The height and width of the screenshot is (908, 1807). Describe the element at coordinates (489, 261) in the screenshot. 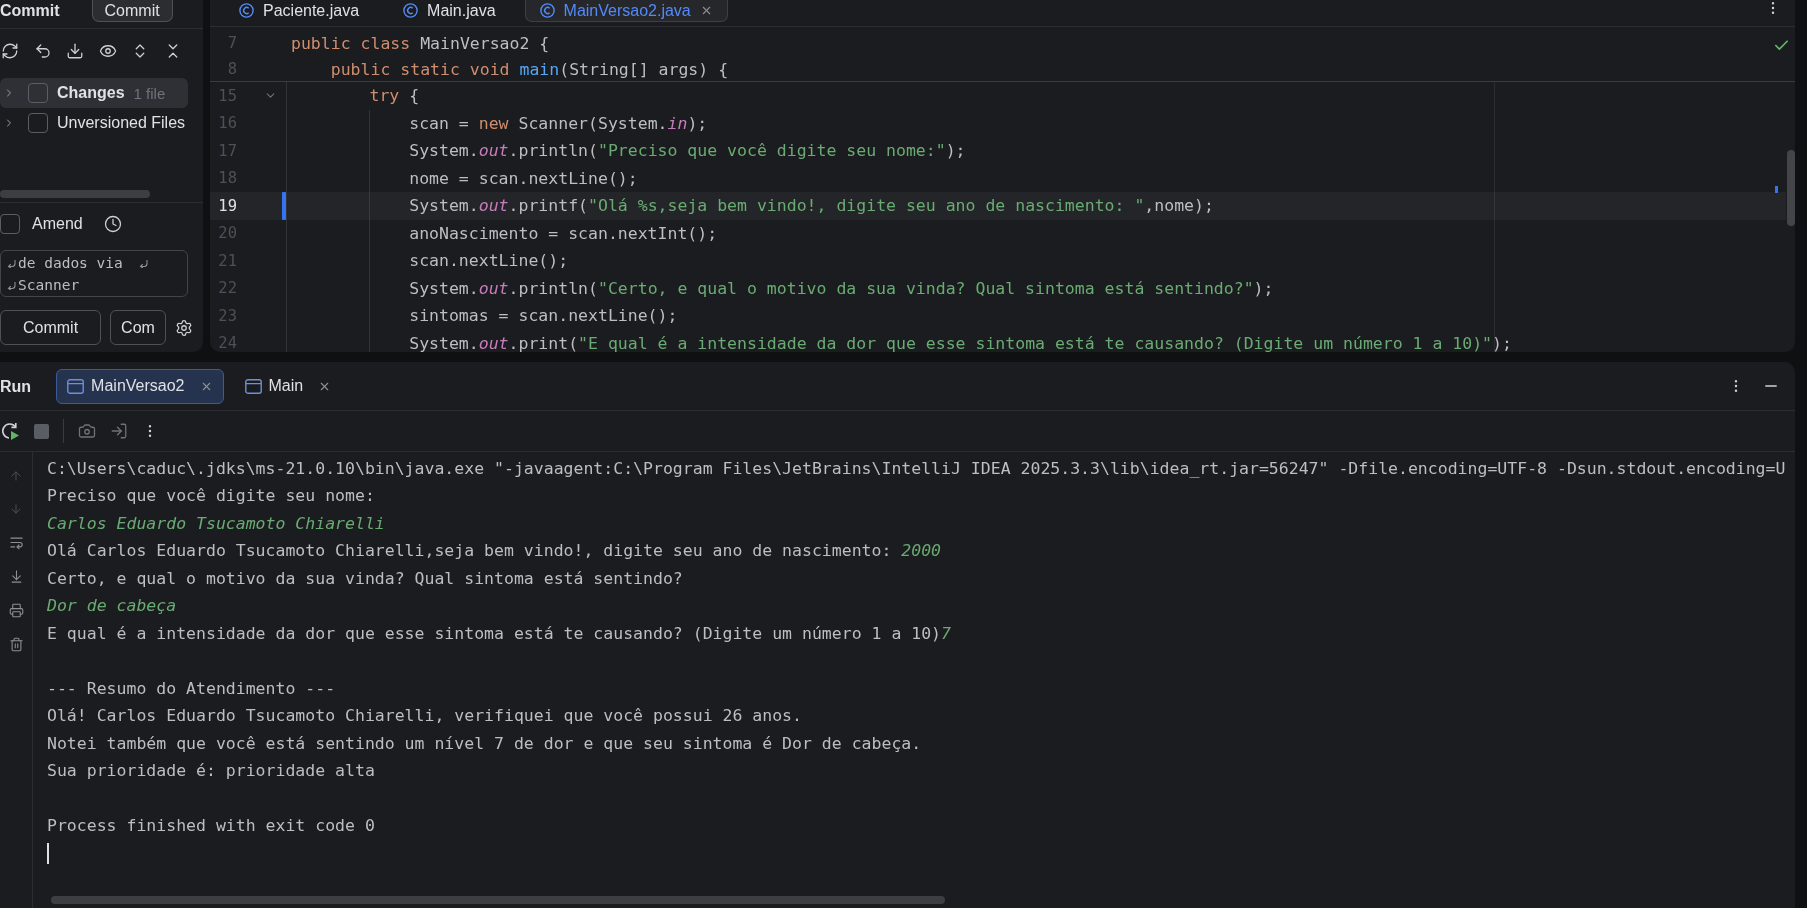

I see `code-line: scan.nextLine();` at that location.